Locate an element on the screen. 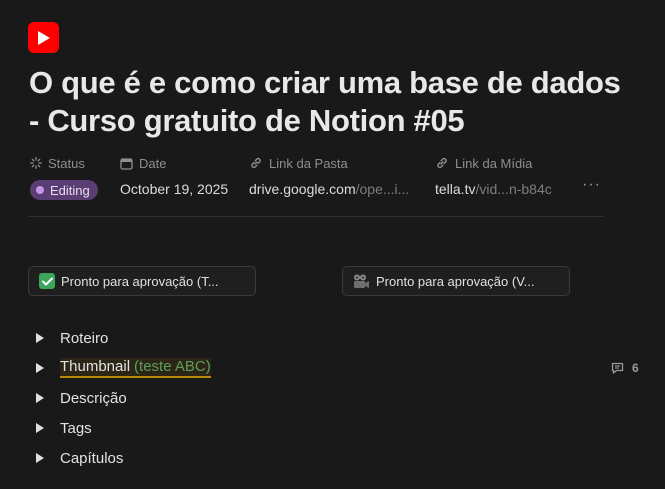 Image resolution: width=665 pixels, height=489 pixels. toggle-capitulos: Capítulos is located at coordinates (79, 458).